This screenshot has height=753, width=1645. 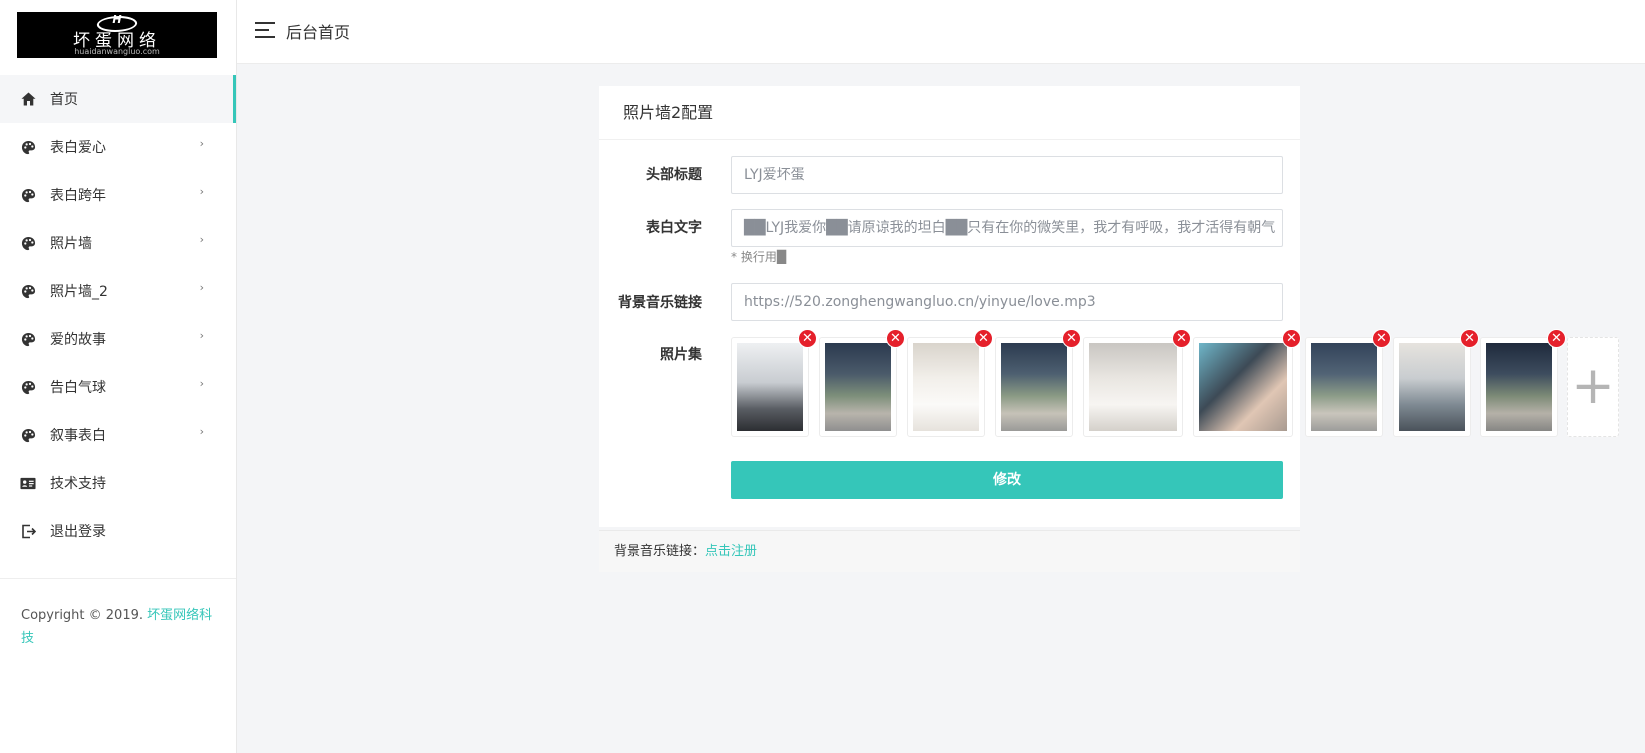 What do you see at coordinates (121, 627) in the screenshot?
I see `copyright: Copyright © 2019. 坏蛋网络科技` at bounding box center [121, 627].